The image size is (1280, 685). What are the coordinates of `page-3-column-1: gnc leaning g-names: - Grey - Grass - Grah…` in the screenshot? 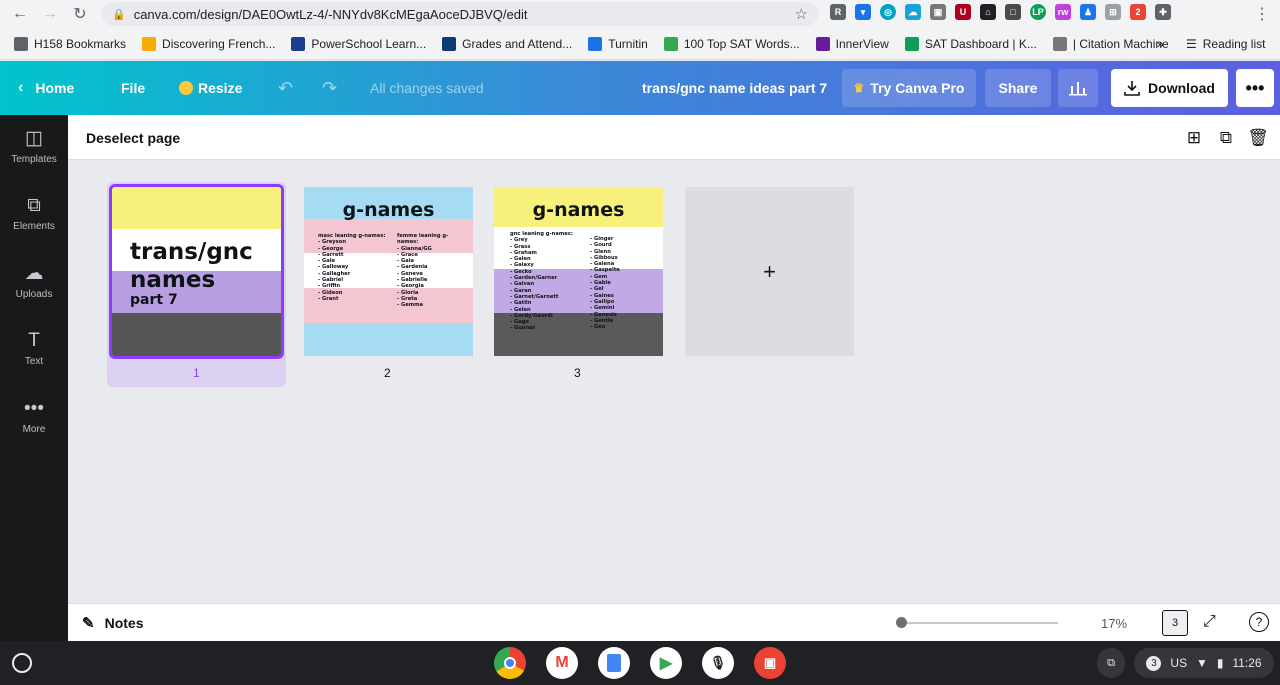 It's located at (541, 281).